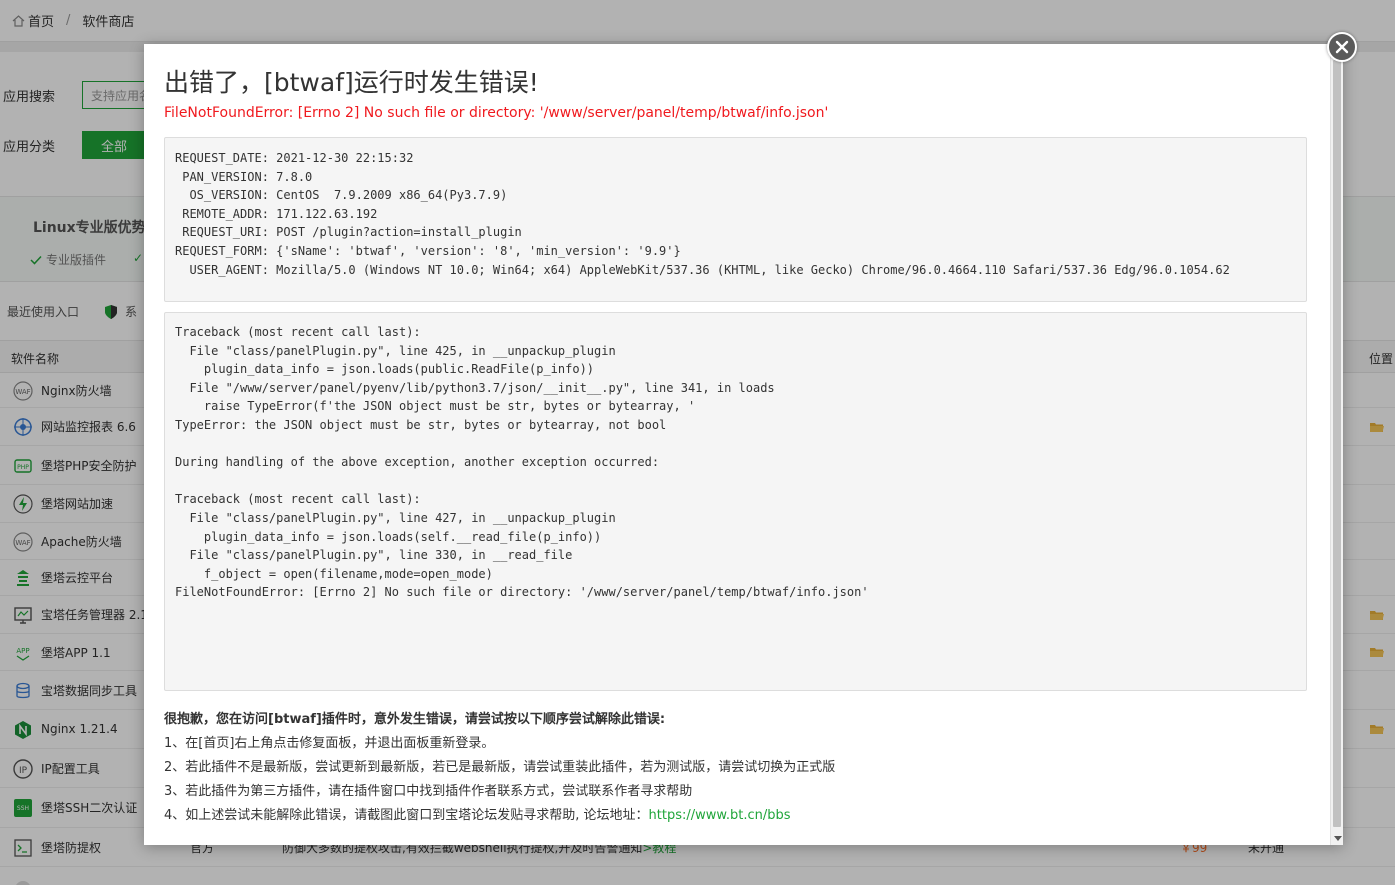 The width and height of the screenshot is (1395, 885). I want to click on scrollbar-thumb, so click(1337, 443).